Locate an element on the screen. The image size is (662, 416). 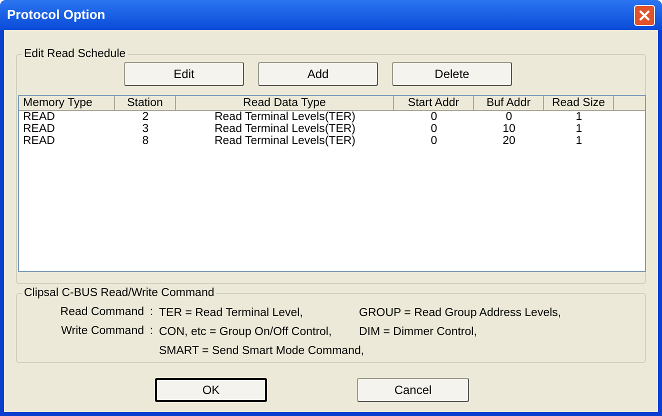
column-header: Memory Type is located at coordinates (67, 103).